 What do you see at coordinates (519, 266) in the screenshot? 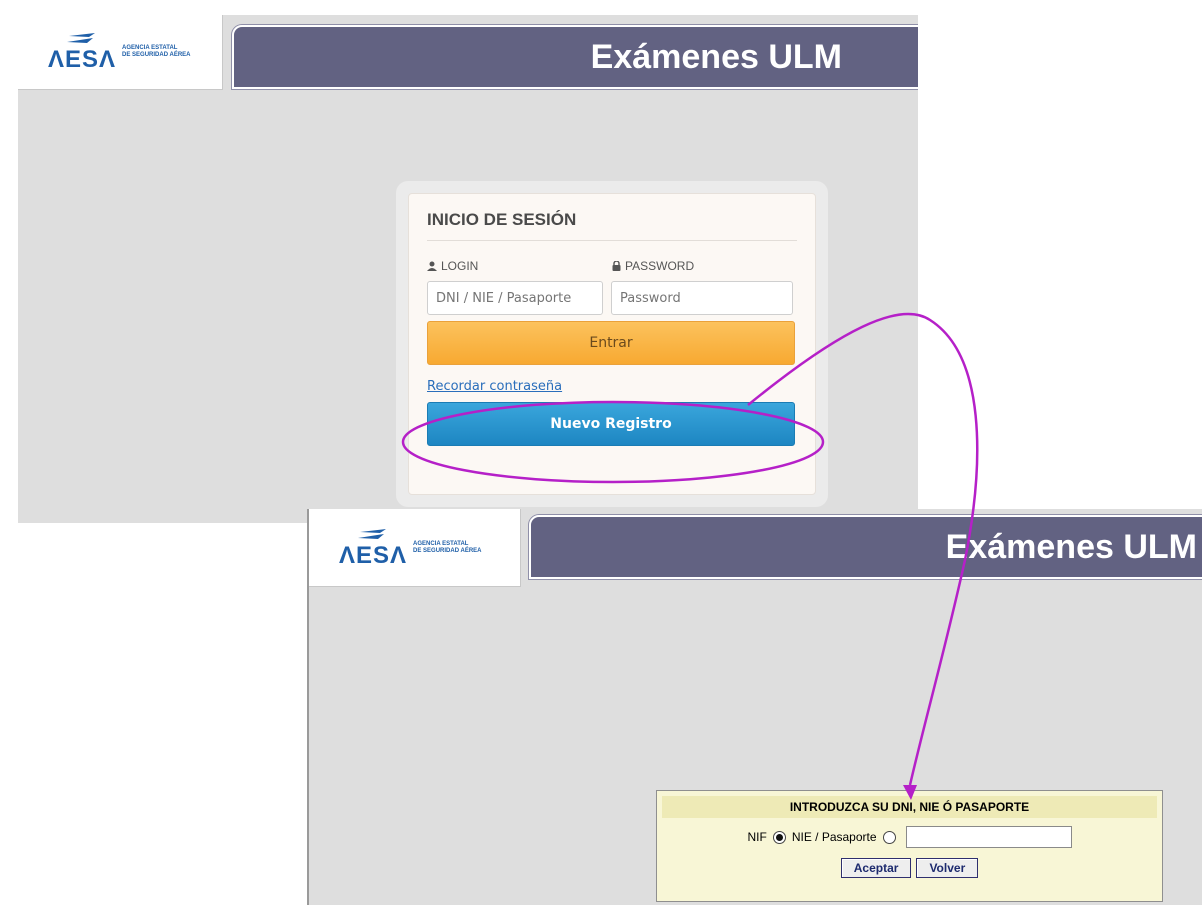
I see `login-label: LOGIN` at bounding box center [519, 266].